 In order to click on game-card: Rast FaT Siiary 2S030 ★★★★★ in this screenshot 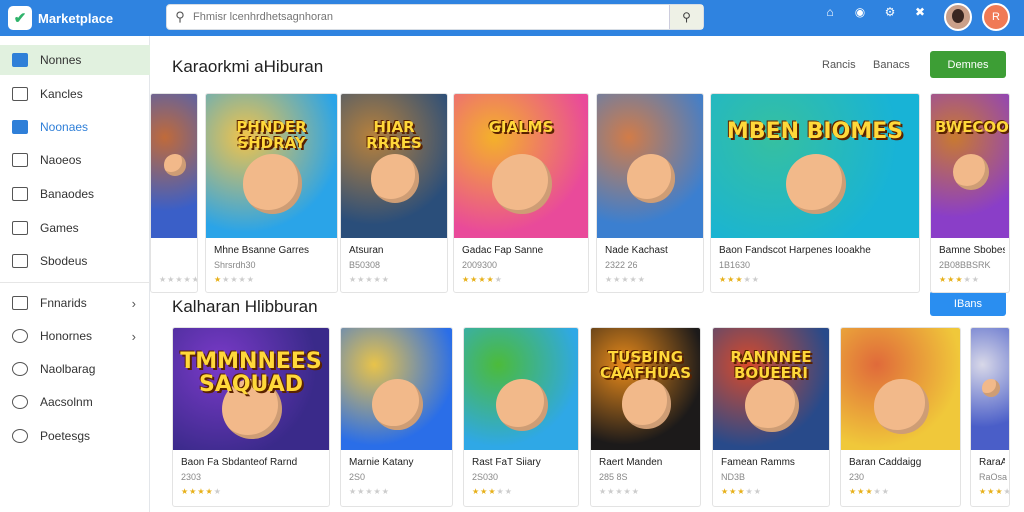, I will do `click(521, 417)`.